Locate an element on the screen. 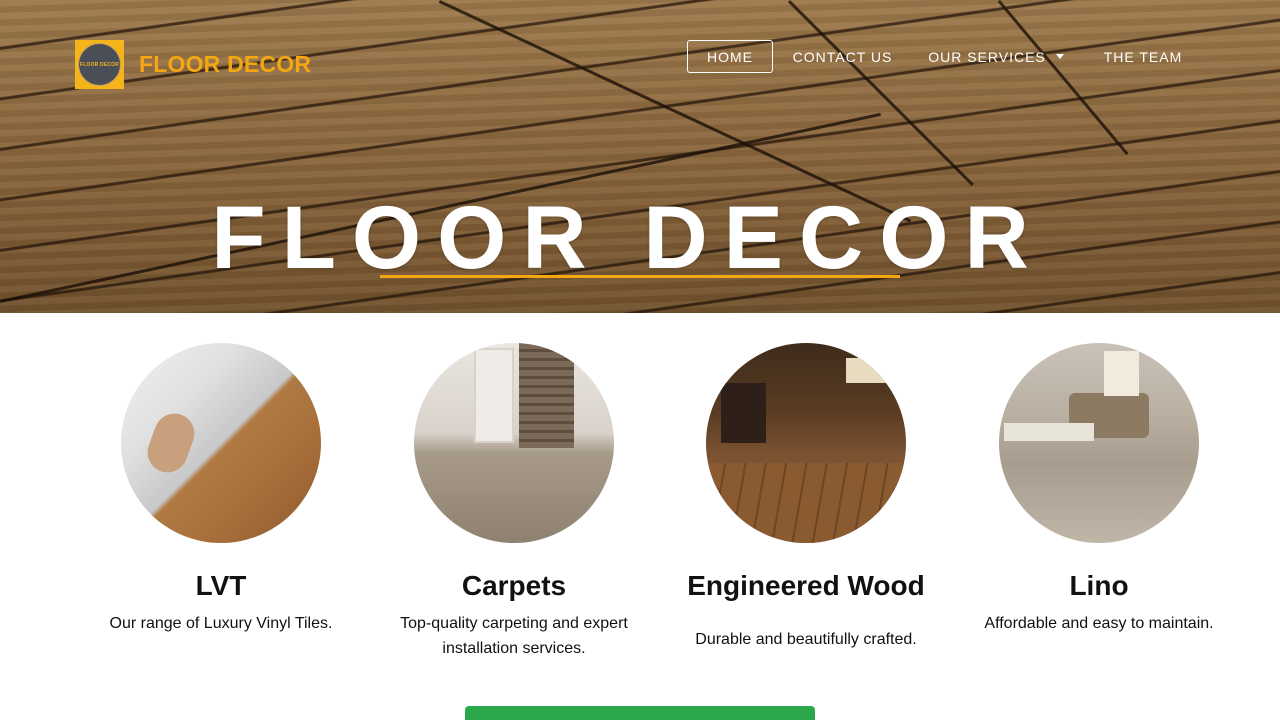 The height and width of the screenshot is (720, 1280). lino-living-room-photo is located at coordinates (1099, 443).